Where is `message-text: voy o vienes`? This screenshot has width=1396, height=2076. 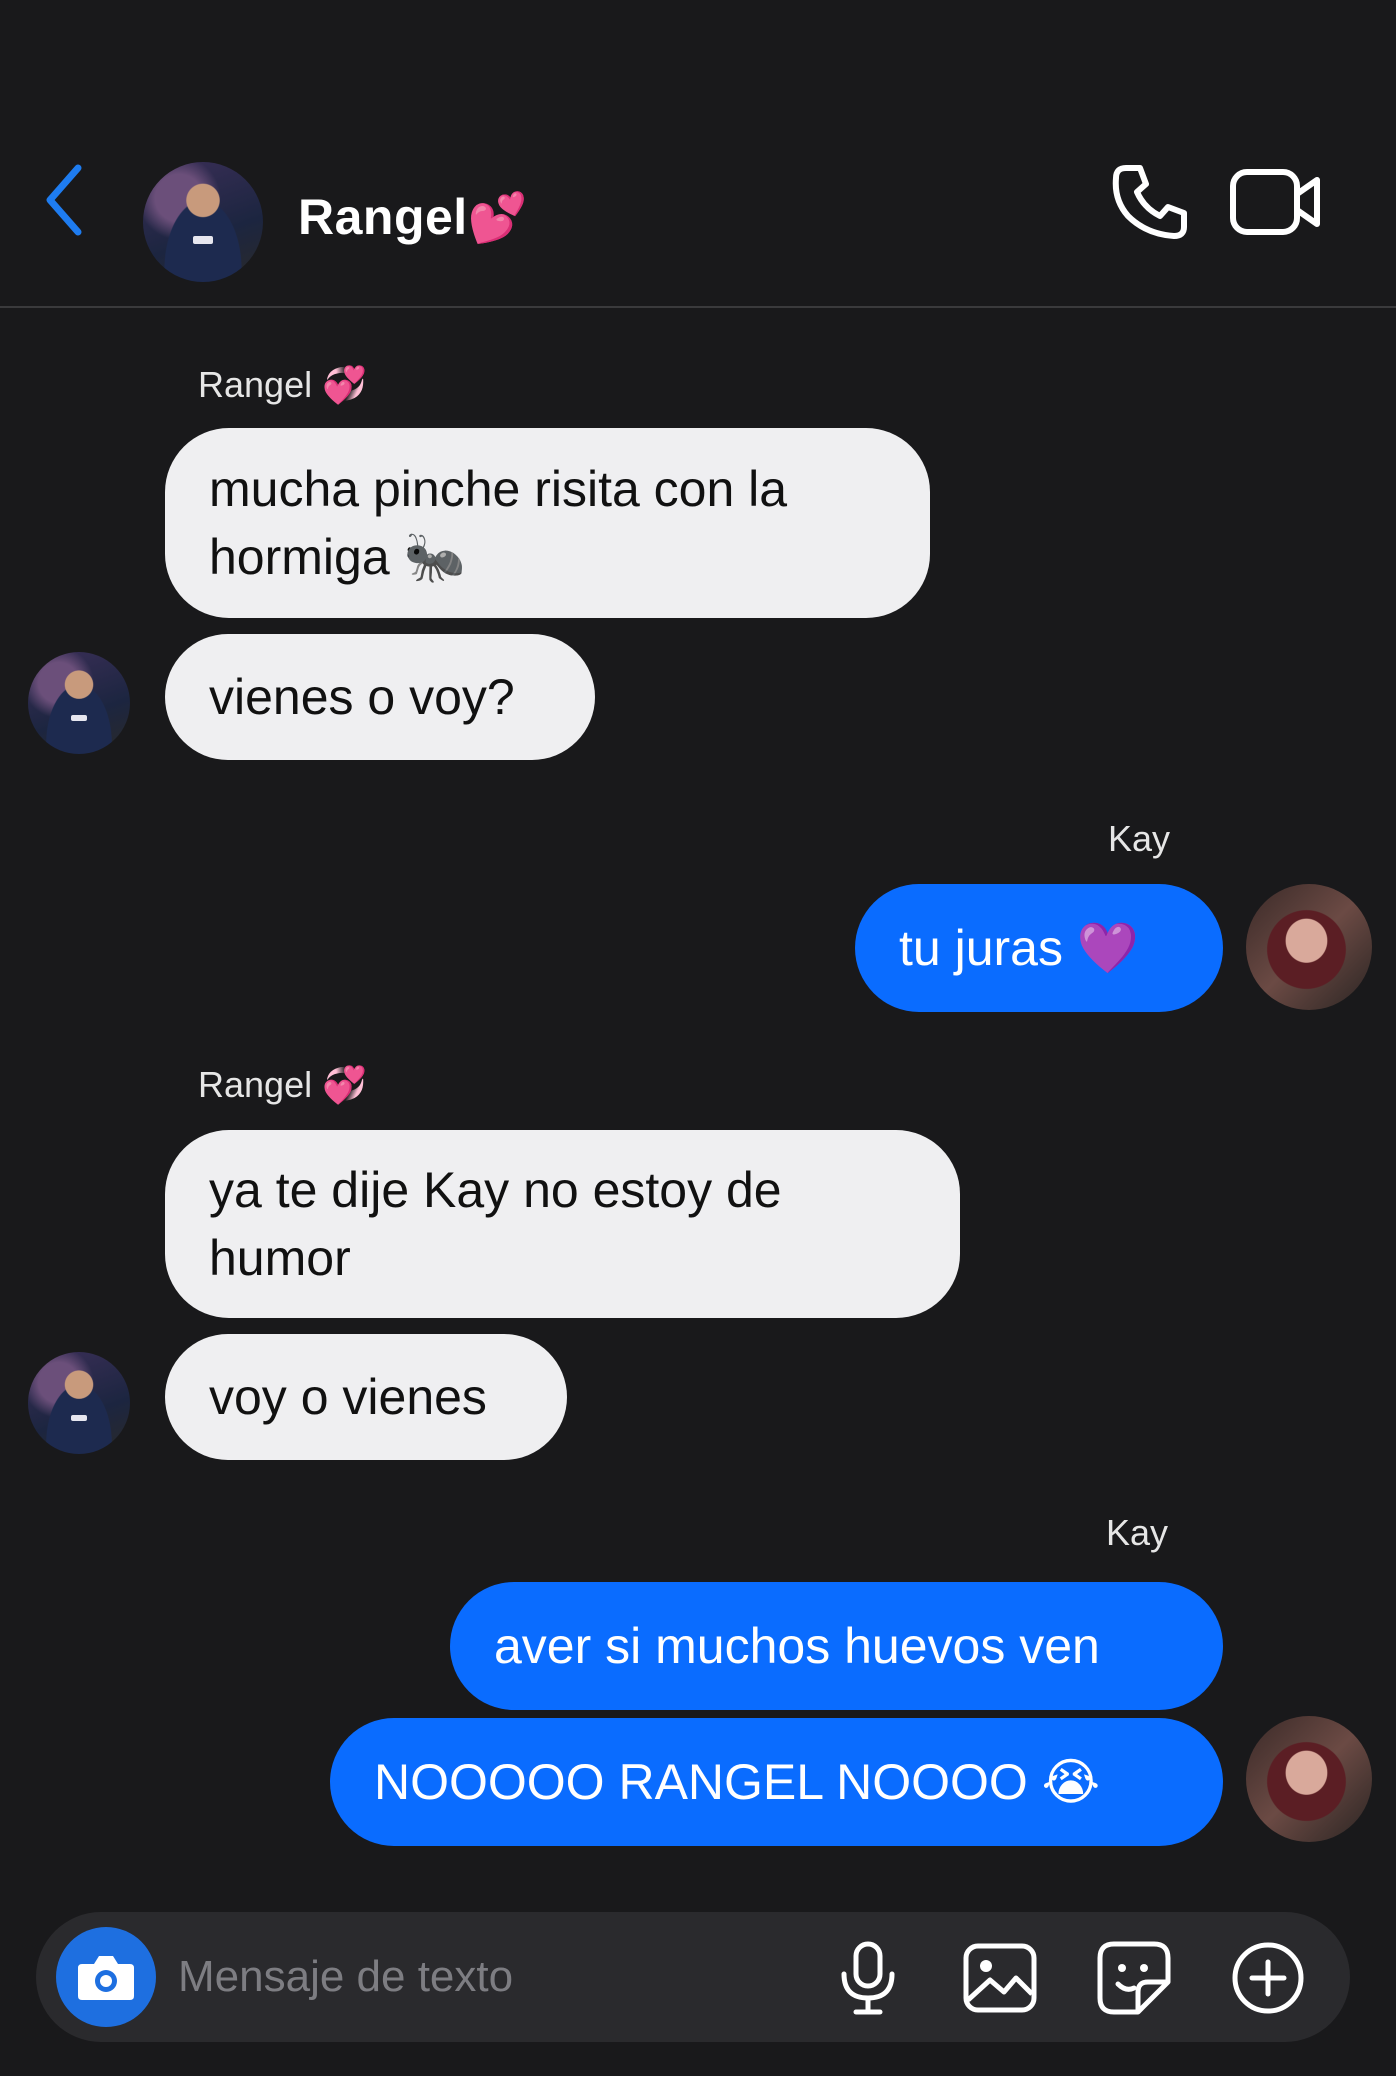
message-text: voy o vienes is located at coordinates (348, 1397).